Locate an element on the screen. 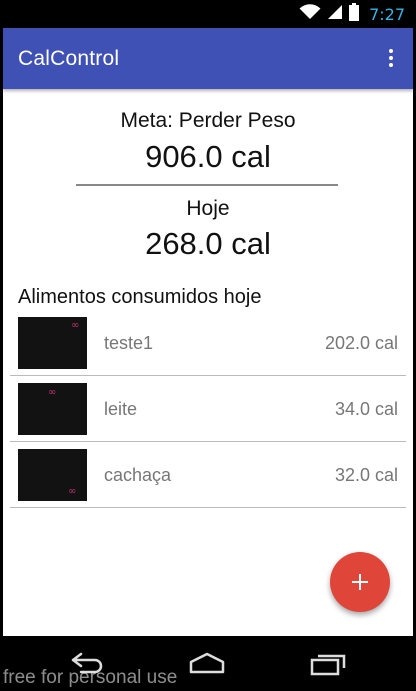 This screenshot has height=691, width=416. foods-section-title: Alimentos consumidos hoje is located at coordinates (140, 297).